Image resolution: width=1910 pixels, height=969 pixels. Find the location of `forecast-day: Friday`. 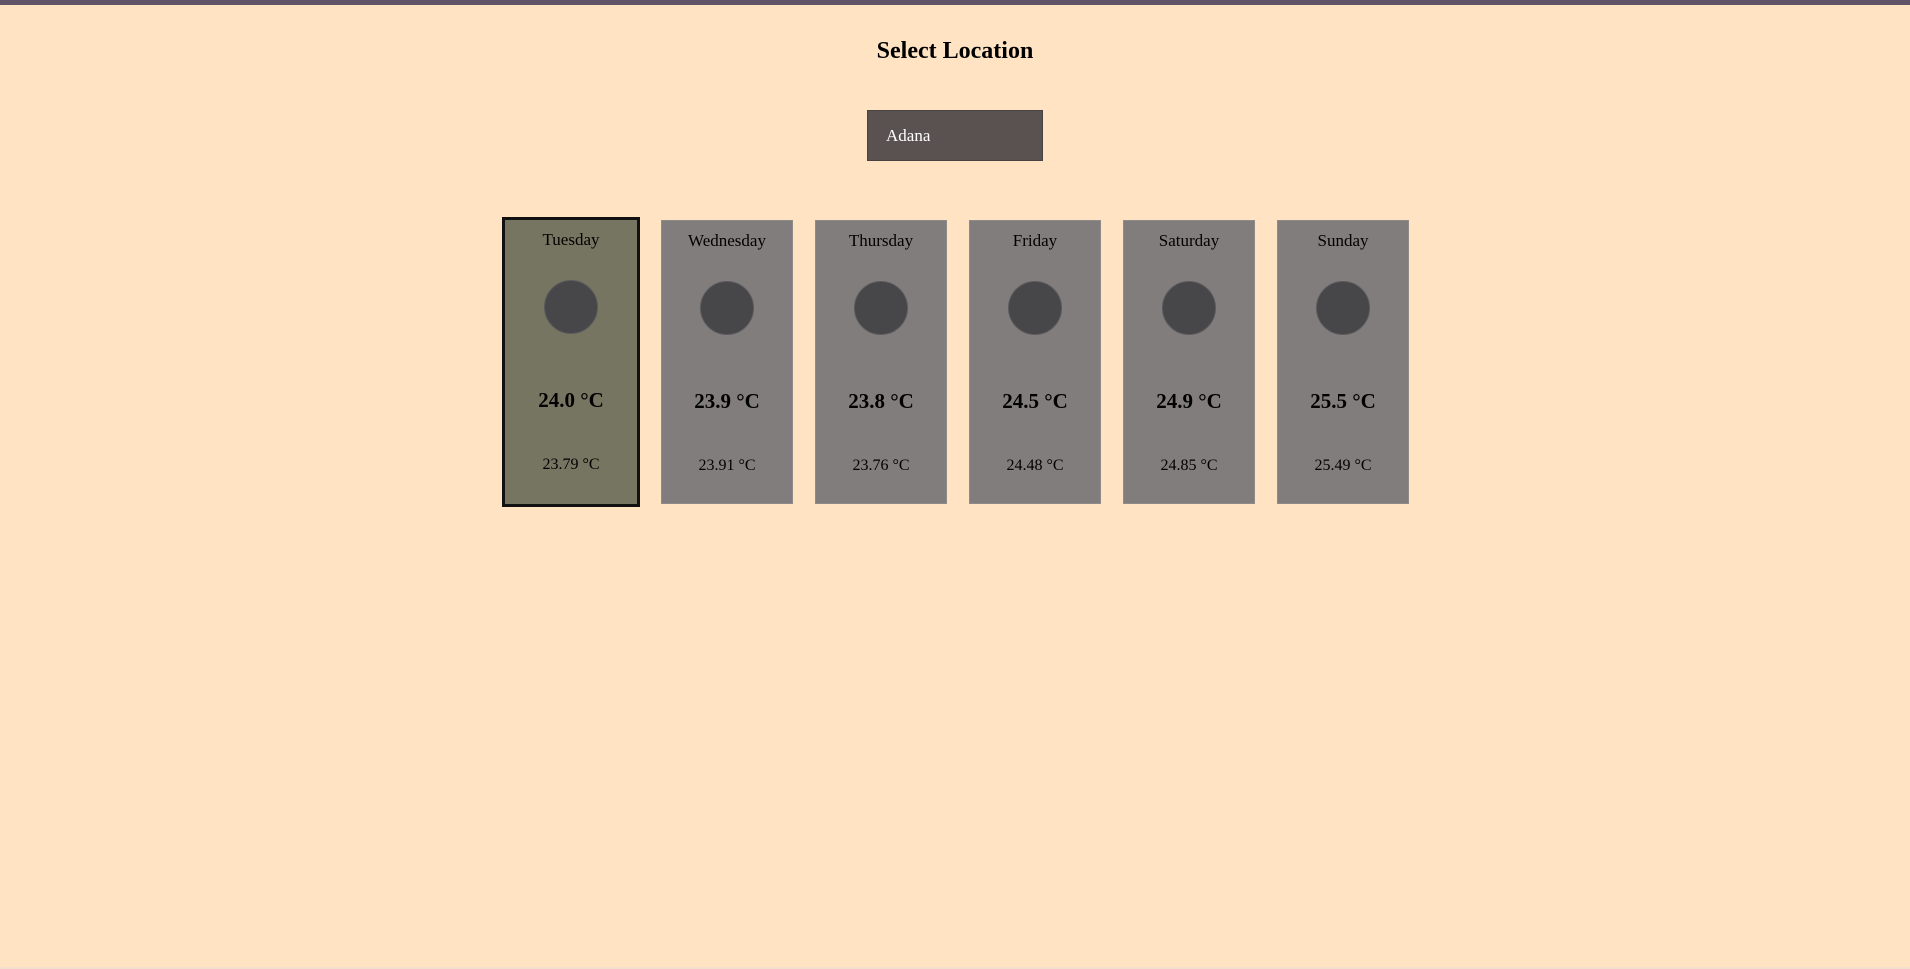

forecast-day: Friday is located at coordinates (1035, 240).